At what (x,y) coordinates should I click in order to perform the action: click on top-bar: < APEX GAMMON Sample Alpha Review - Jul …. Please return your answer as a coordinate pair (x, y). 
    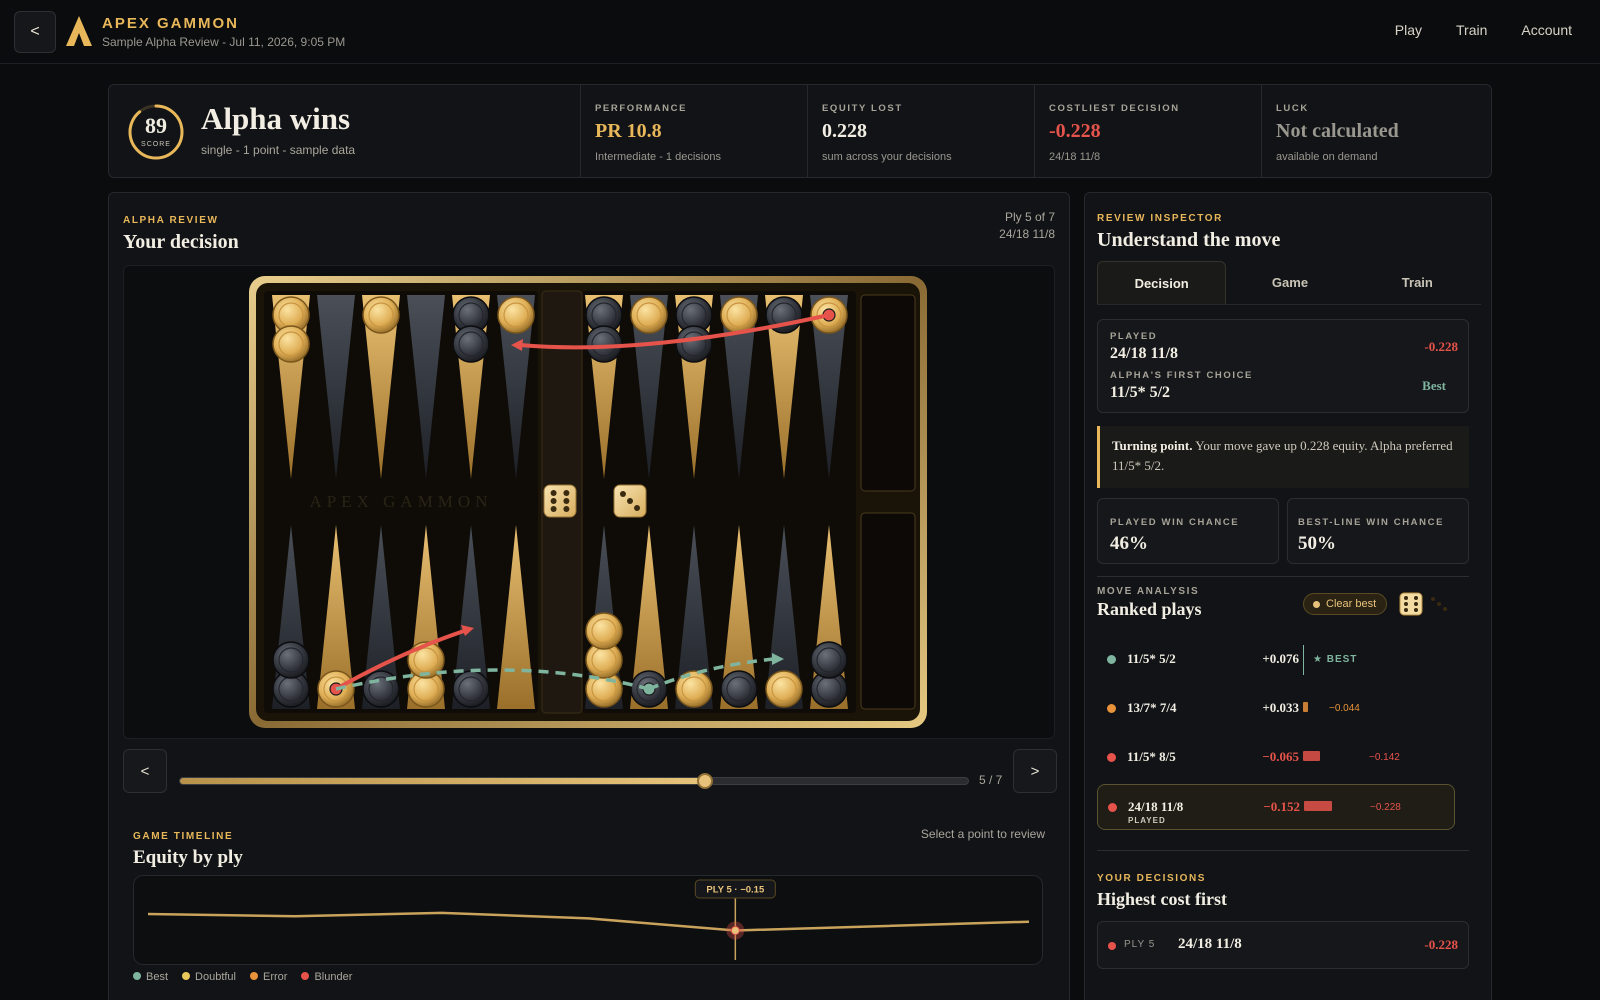
    Looking at the image, I should click on (800, 32).